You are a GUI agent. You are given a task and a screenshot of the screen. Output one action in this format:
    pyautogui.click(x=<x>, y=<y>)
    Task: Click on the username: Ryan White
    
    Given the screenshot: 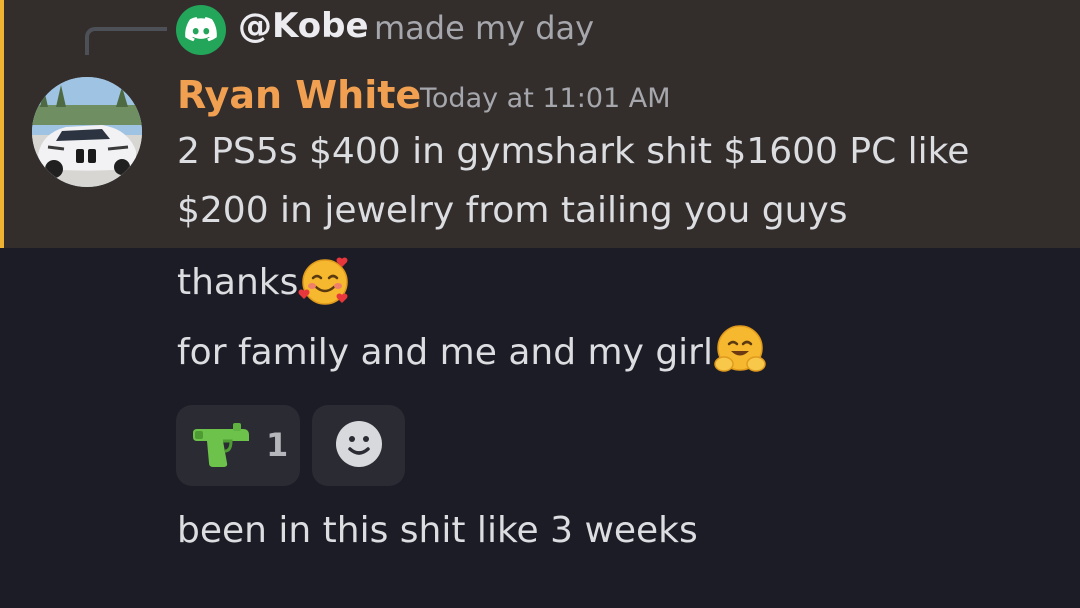 What is the action you would take?
    pyautogui.click(x=299, y=95)
    